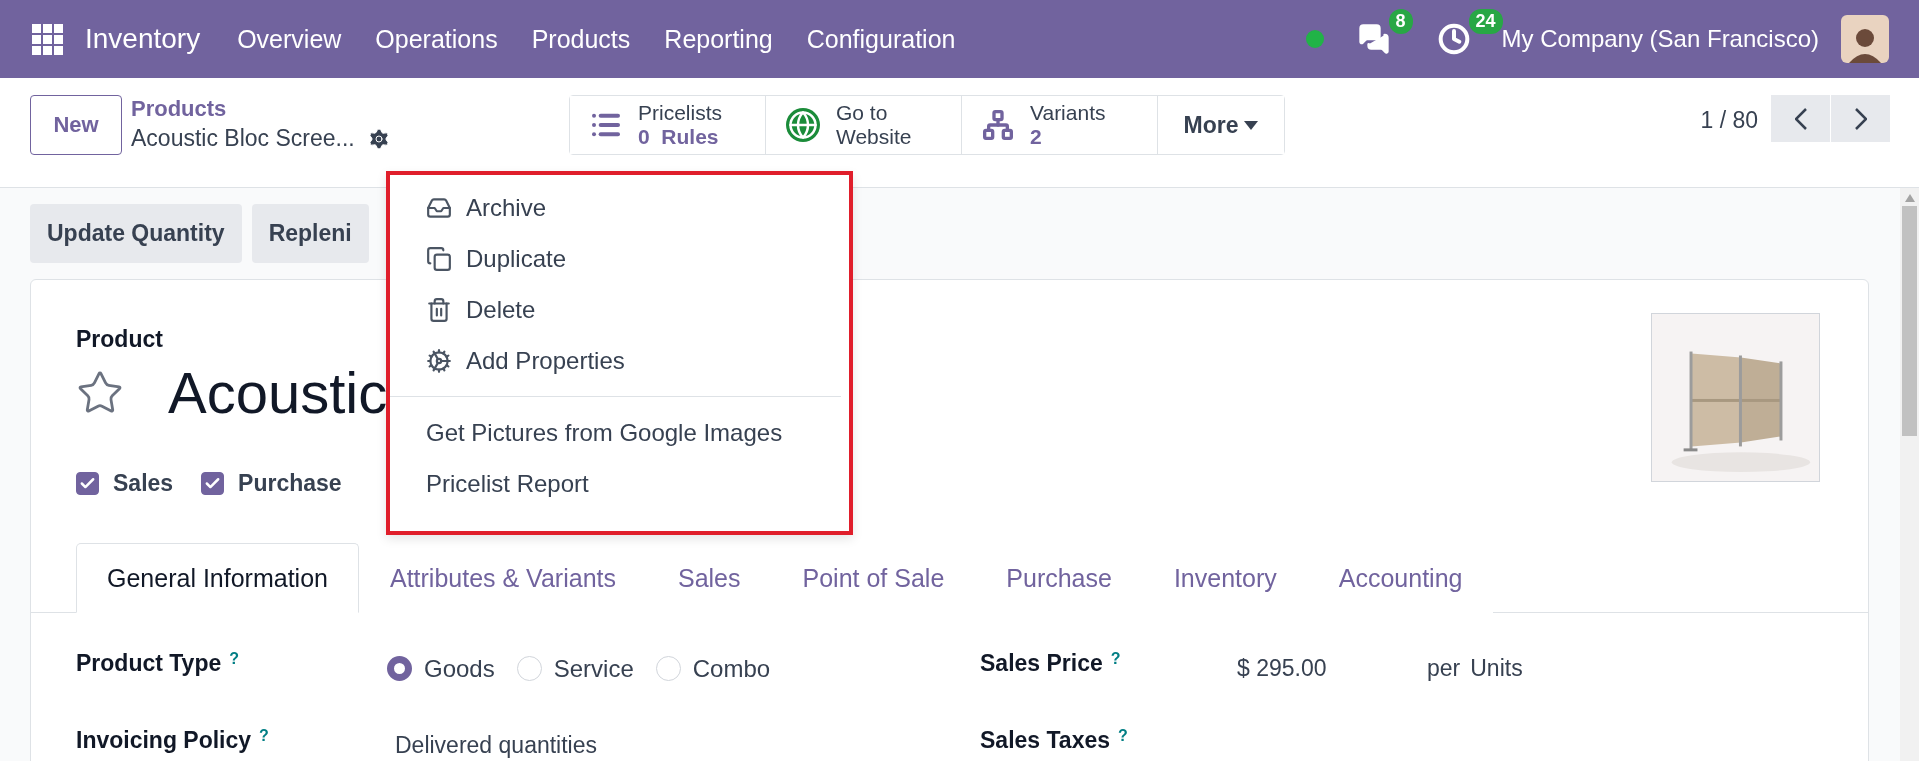  I want to click on header-button: Repleni, so click(310, 233).